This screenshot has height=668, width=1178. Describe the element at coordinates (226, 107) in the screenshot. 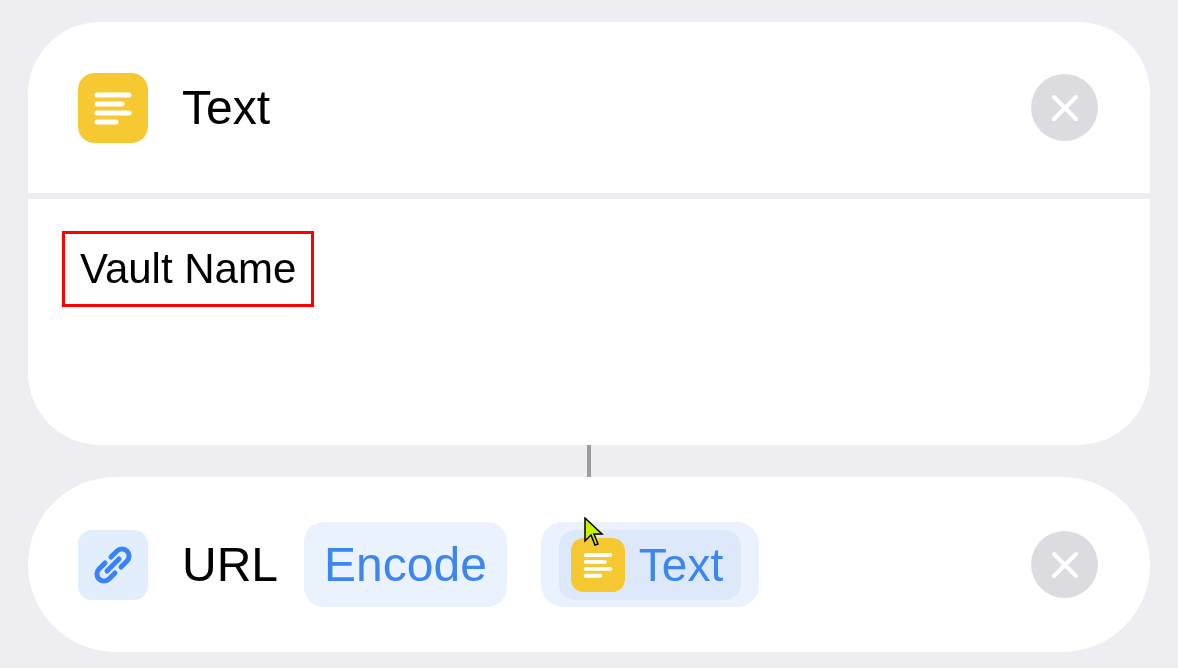

I see `action-title: Text` at that location.